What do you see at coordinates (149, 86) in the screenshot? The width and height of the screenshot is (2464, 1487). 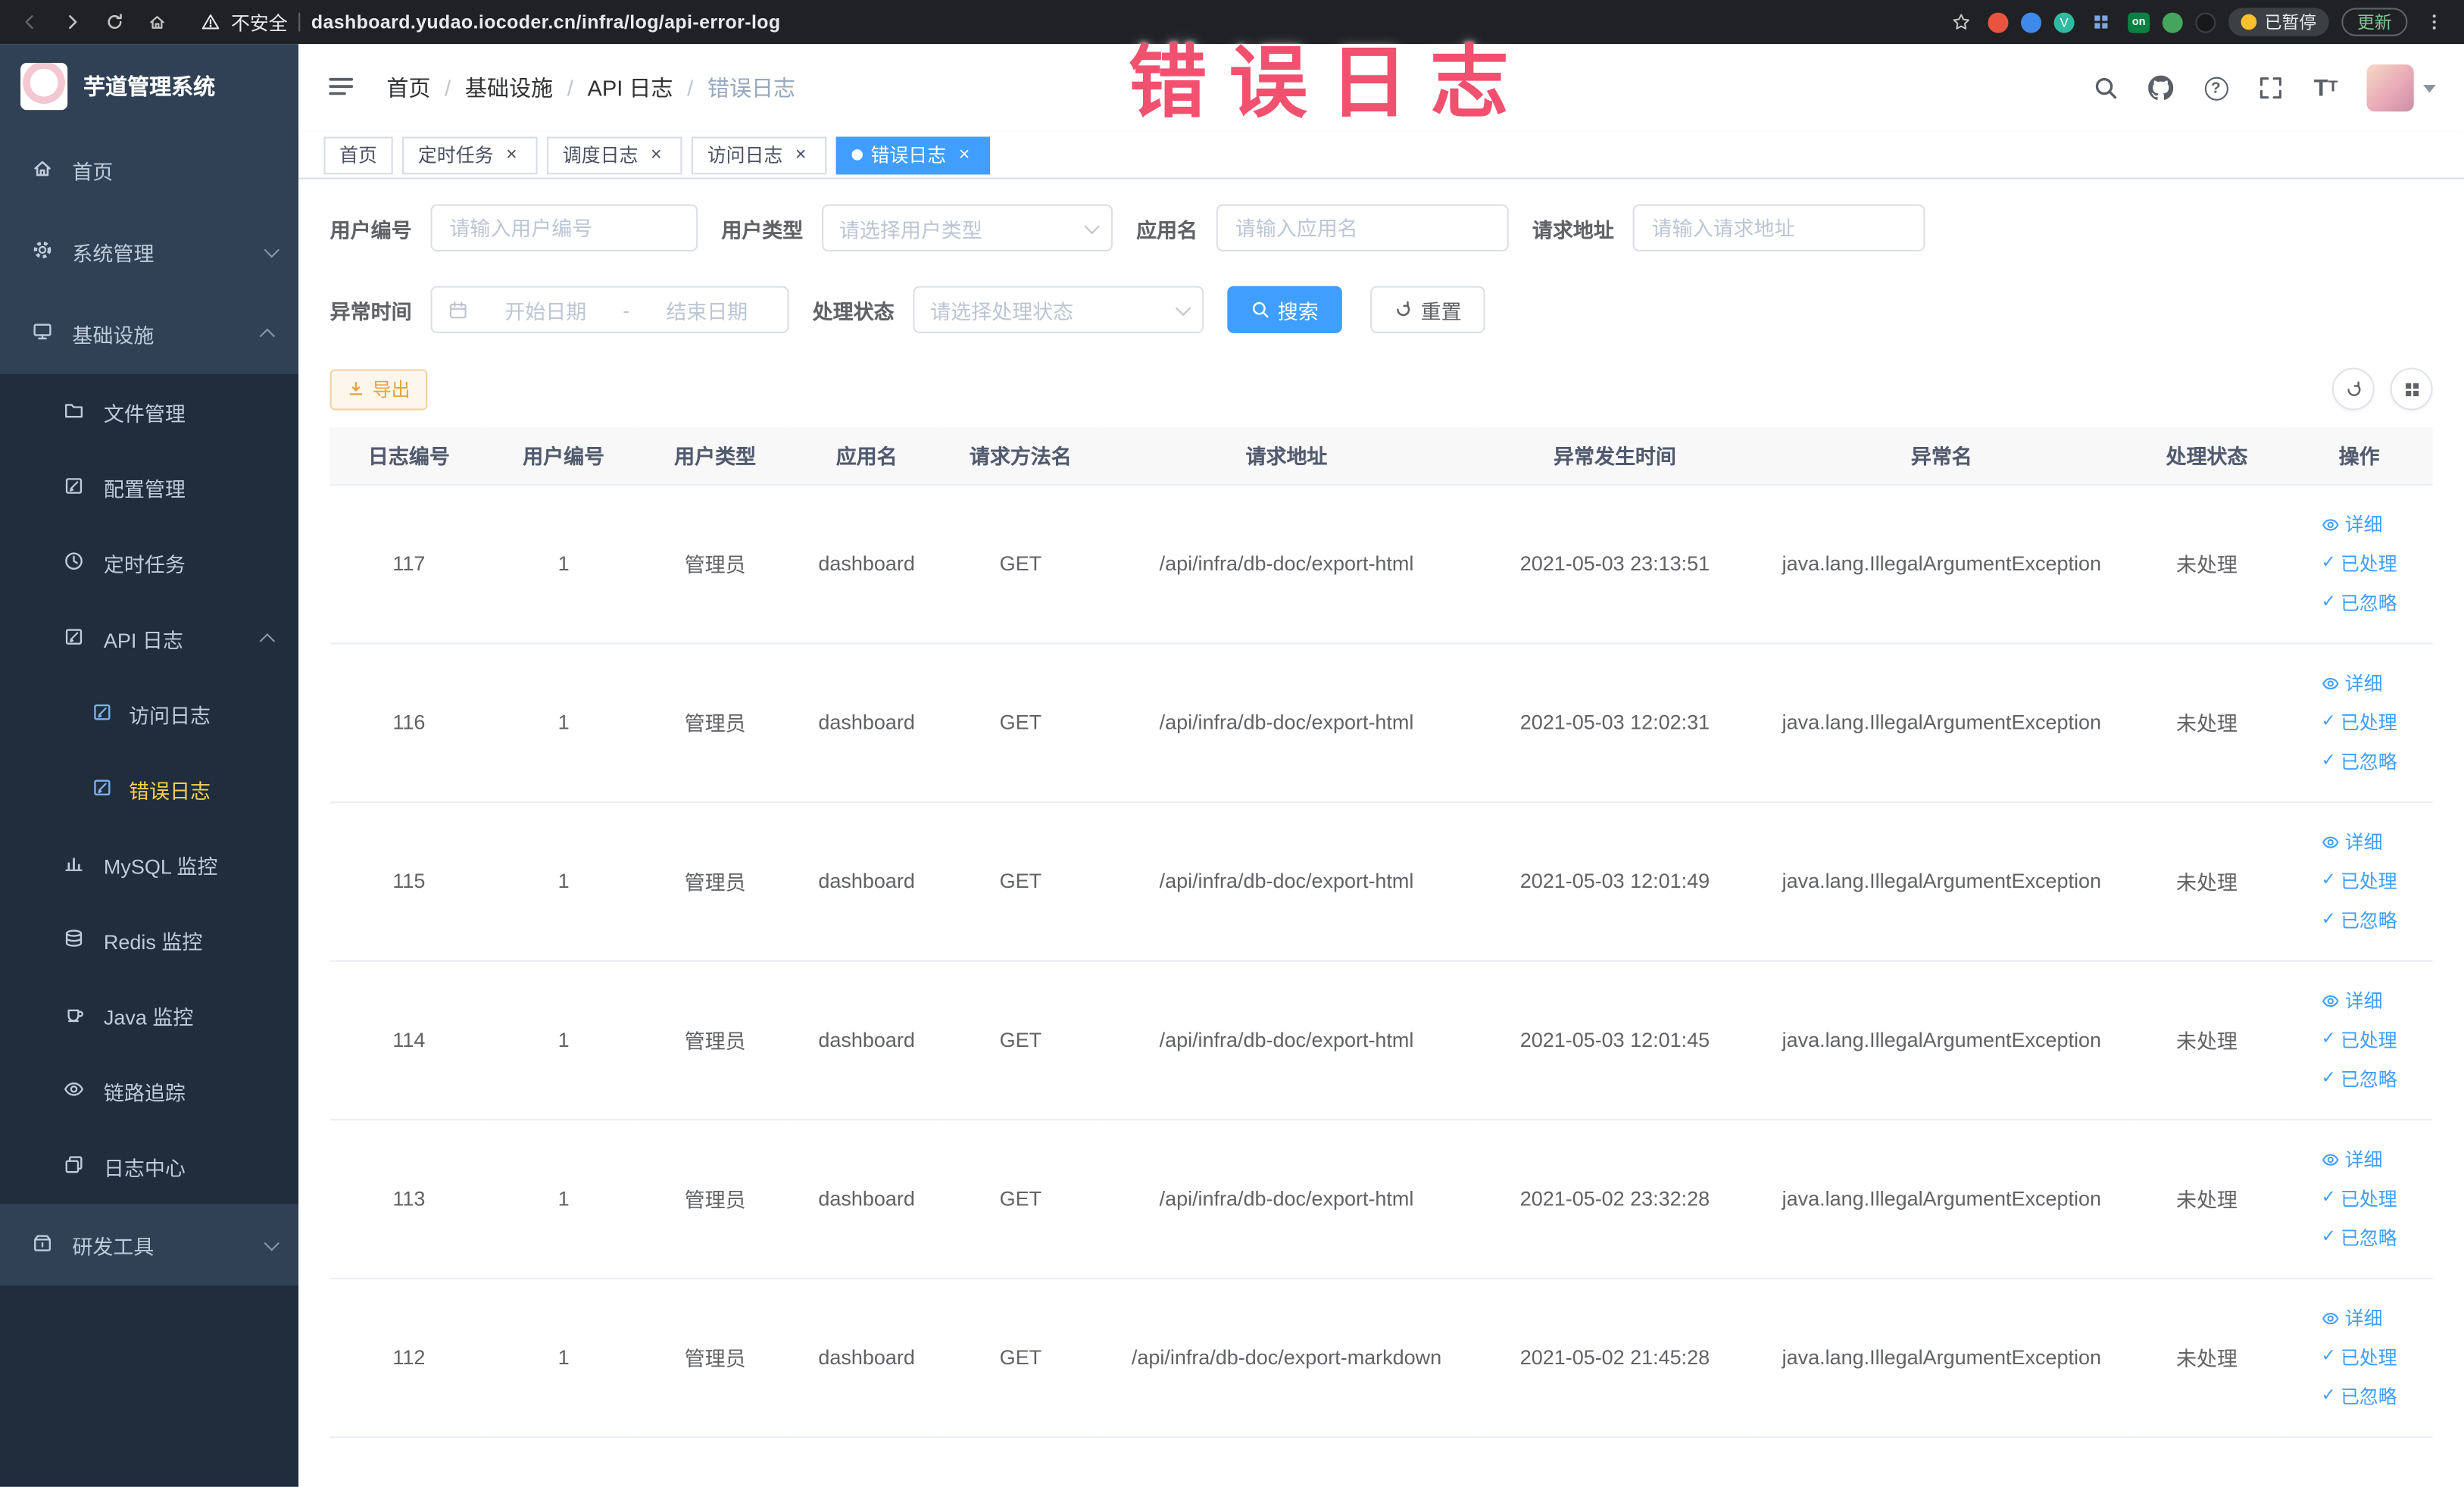 I see `app-logo: 芋道管理系统` at bounding box center [149, 86].